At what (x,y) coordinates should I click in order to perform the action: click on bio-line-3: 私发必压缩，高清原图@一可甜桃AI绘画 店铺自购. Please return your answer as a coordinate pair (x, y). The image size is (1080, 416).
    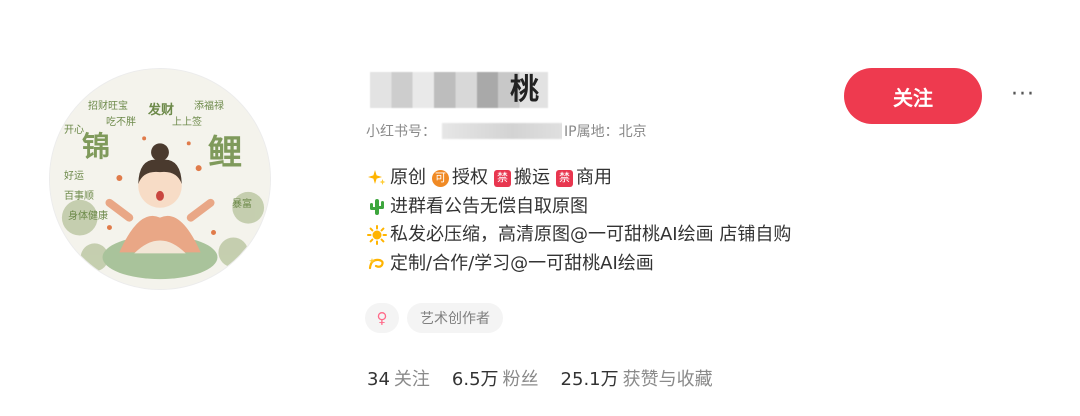
    Looking at the image, I should click on (579, 235).